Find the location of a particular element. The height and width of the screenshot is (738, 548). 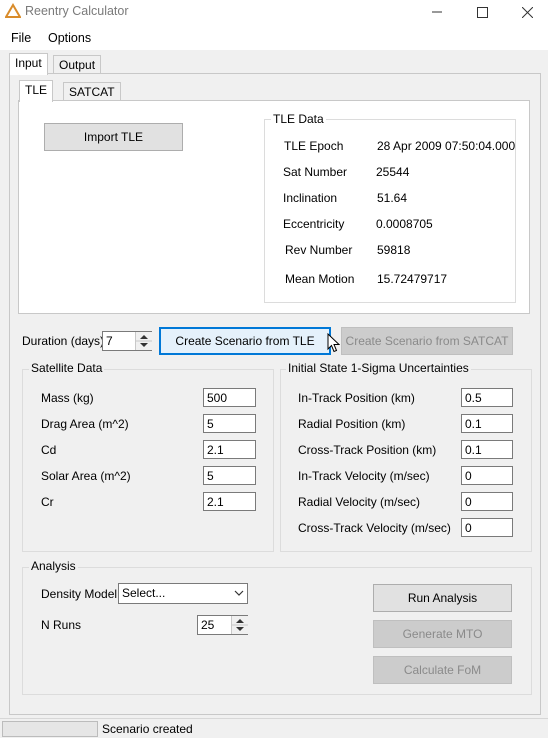

solar-area-input: 5 is located at coordinates (229, 475).